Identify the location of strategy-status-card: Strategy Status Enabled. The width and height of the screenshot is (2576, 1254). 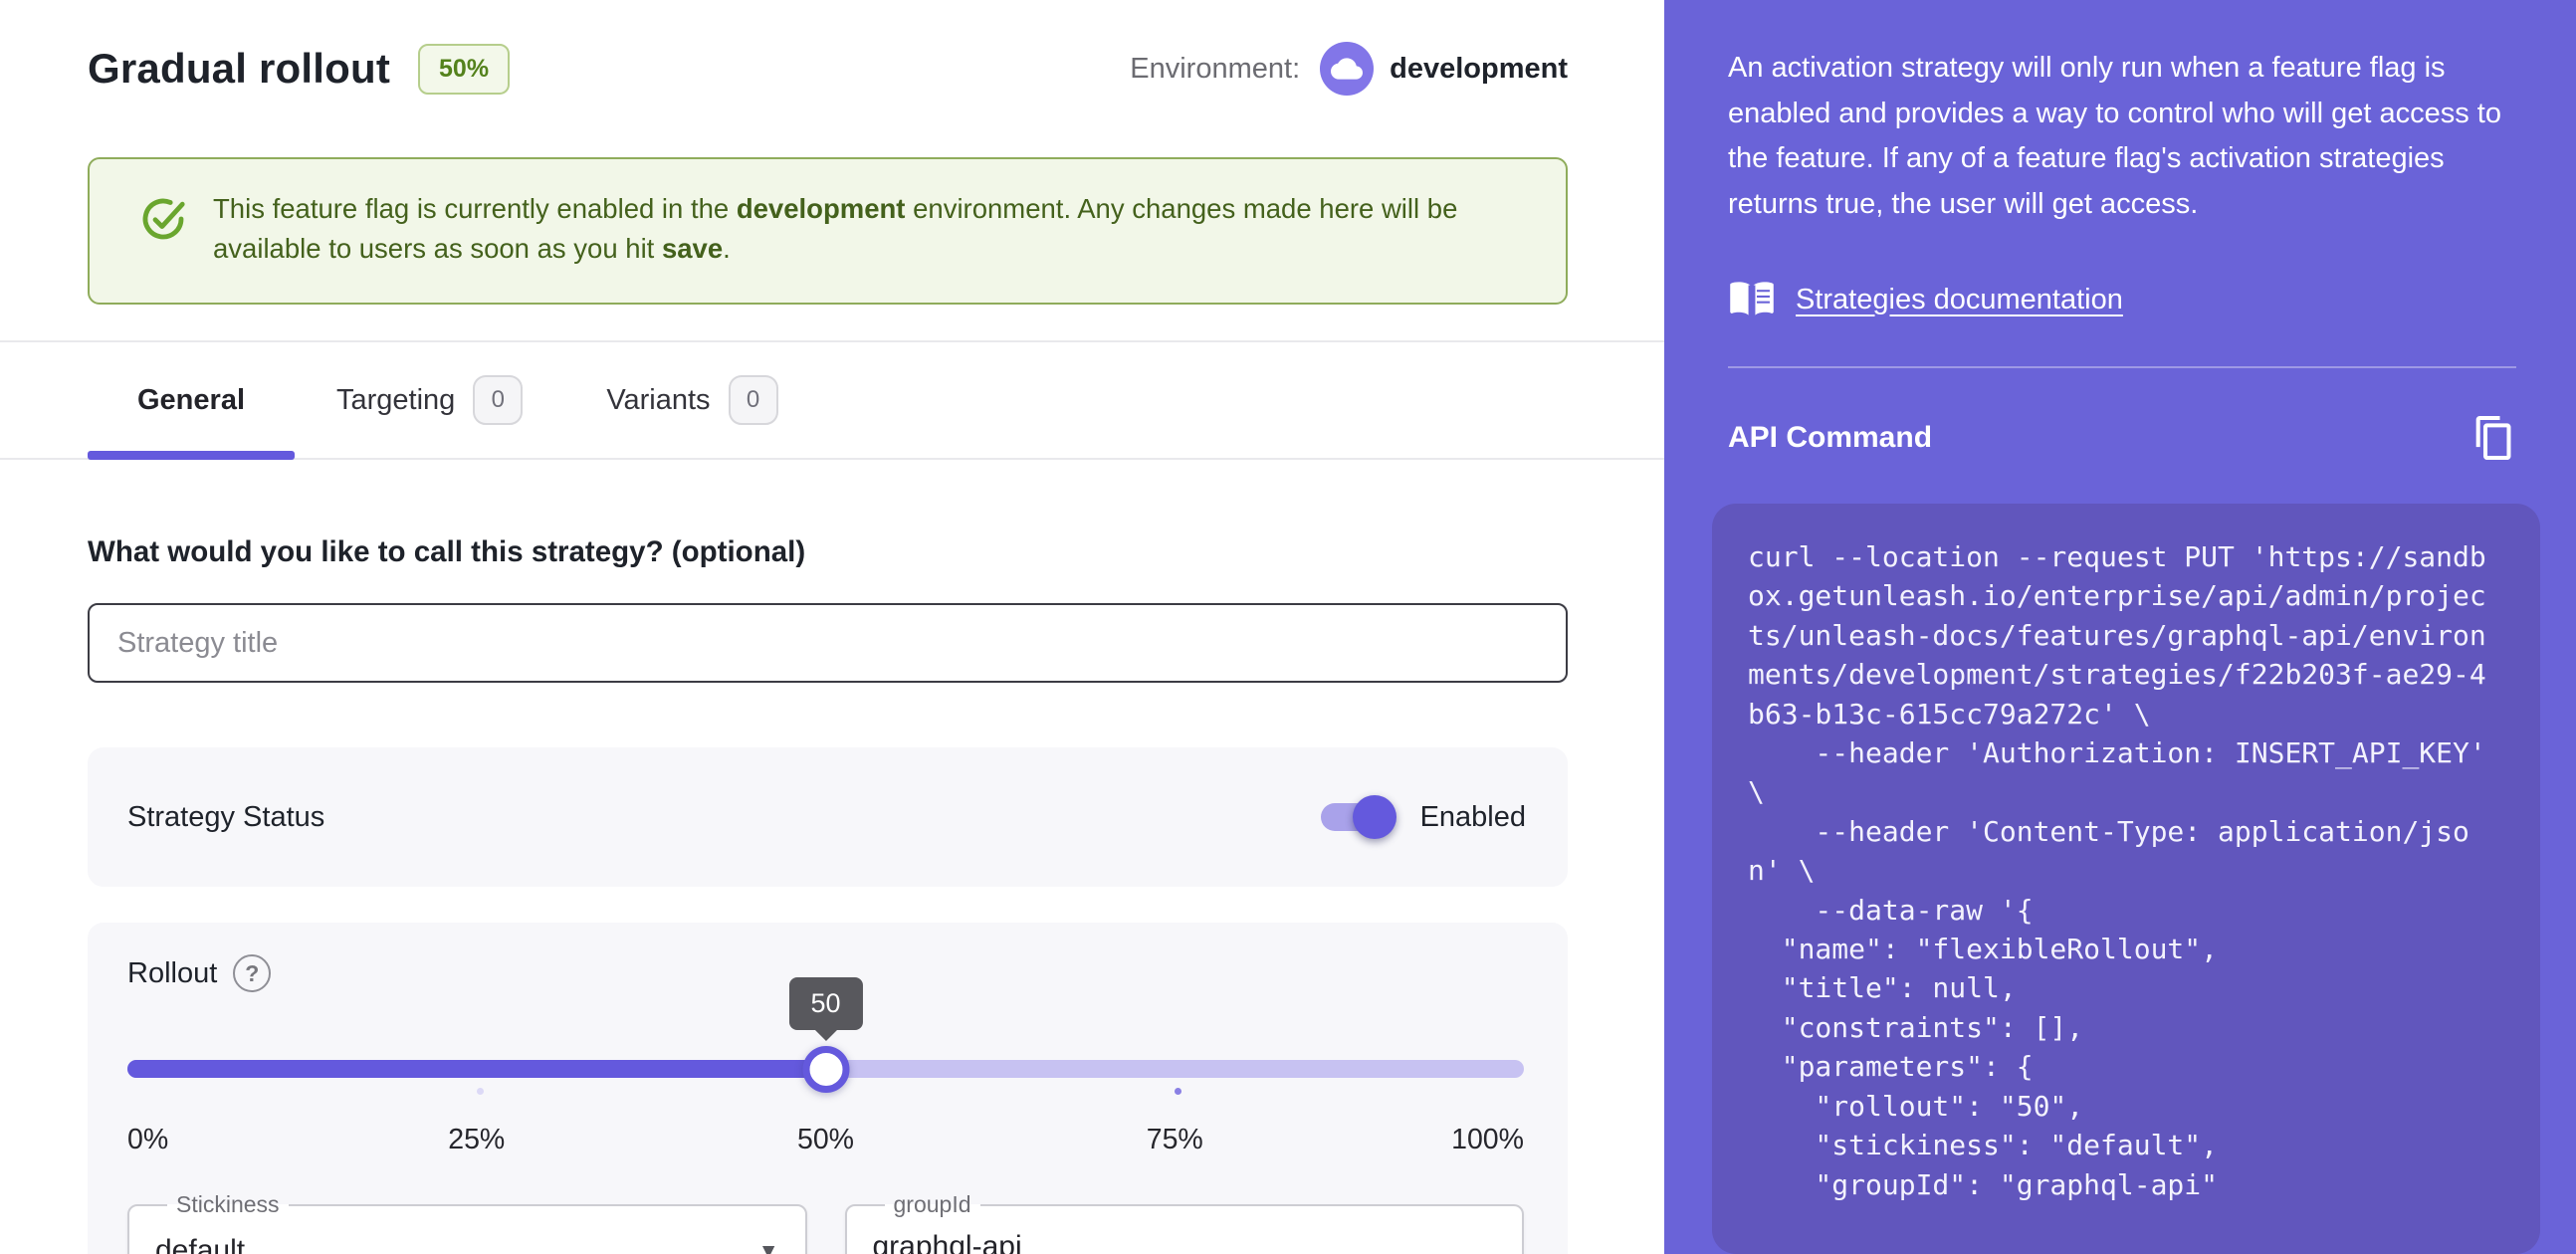
(828, 817).